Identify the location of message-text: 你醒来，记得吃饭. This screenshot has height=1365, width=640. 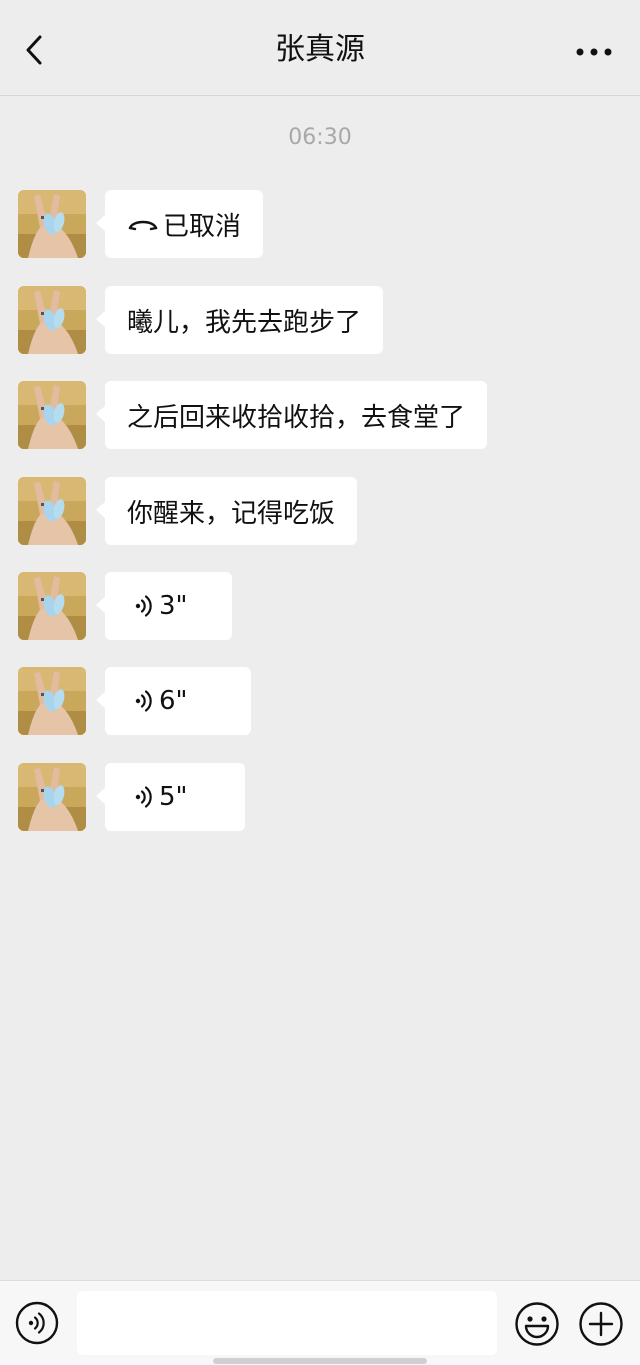
(231, 513).